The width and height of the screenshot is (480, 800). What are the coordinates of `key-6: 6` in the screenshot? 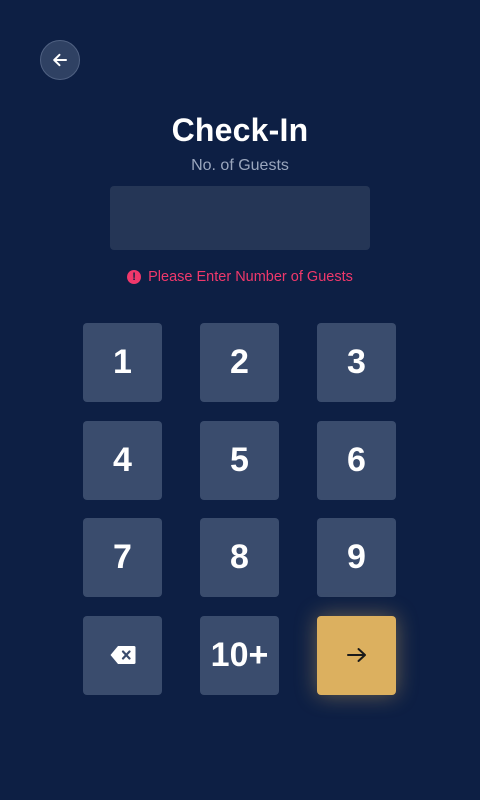 It's located at (356, 460).